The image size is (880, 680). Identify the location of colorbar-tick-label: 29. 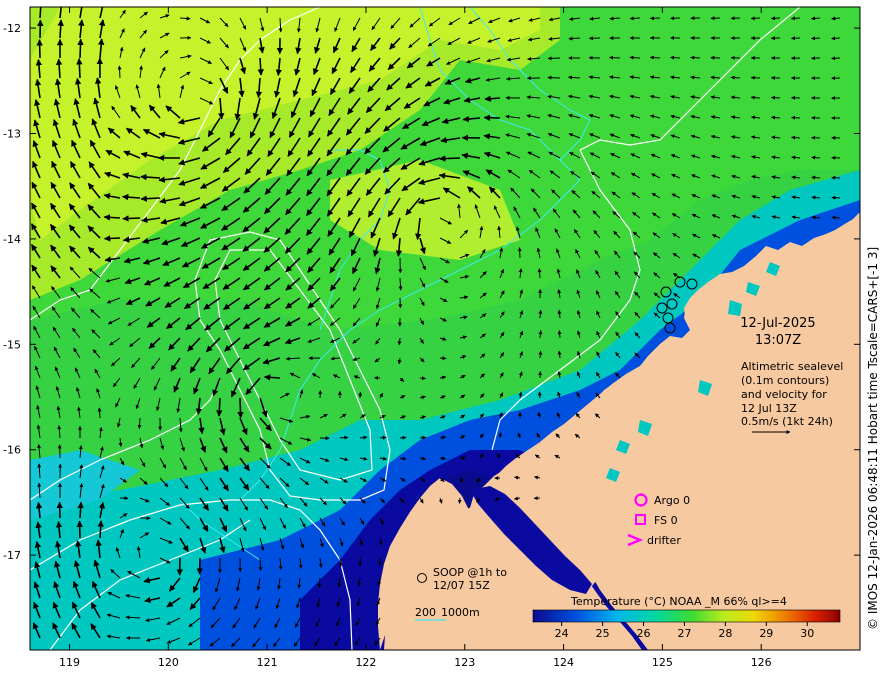
(766, 633).